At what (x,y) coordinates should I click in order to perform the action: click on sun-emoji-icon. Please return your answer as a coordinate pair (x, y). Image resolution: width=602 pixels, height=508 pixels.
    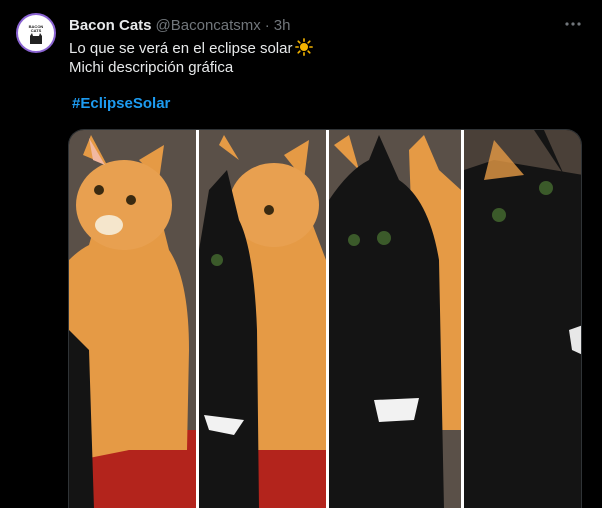
    Looking at the image, I should click on (304, 47).